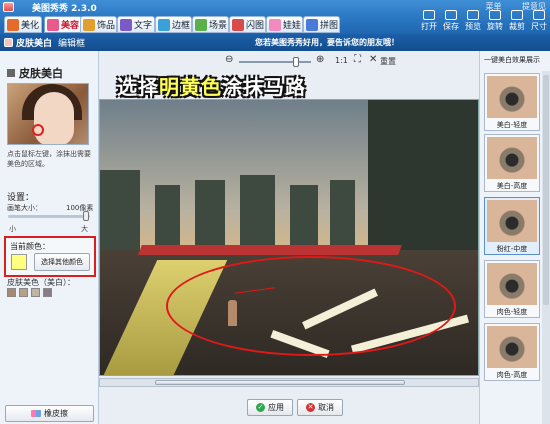  I want to click on zoom-bar: ⊖ ⊕ 1:1 ⛶ ✕ 重置, so click(289, 61).